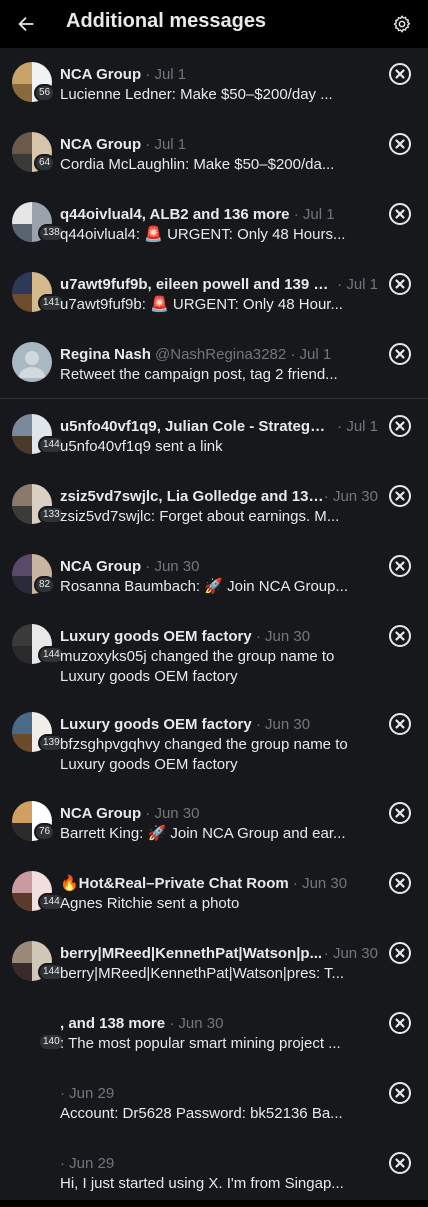 Image resolution: width=428 pixels, height=1207 pixels. Describe the element at coordinates (219, 1024) in the screenshot. I see `conversation-header: , and 138 more · Jun 30` at that location.